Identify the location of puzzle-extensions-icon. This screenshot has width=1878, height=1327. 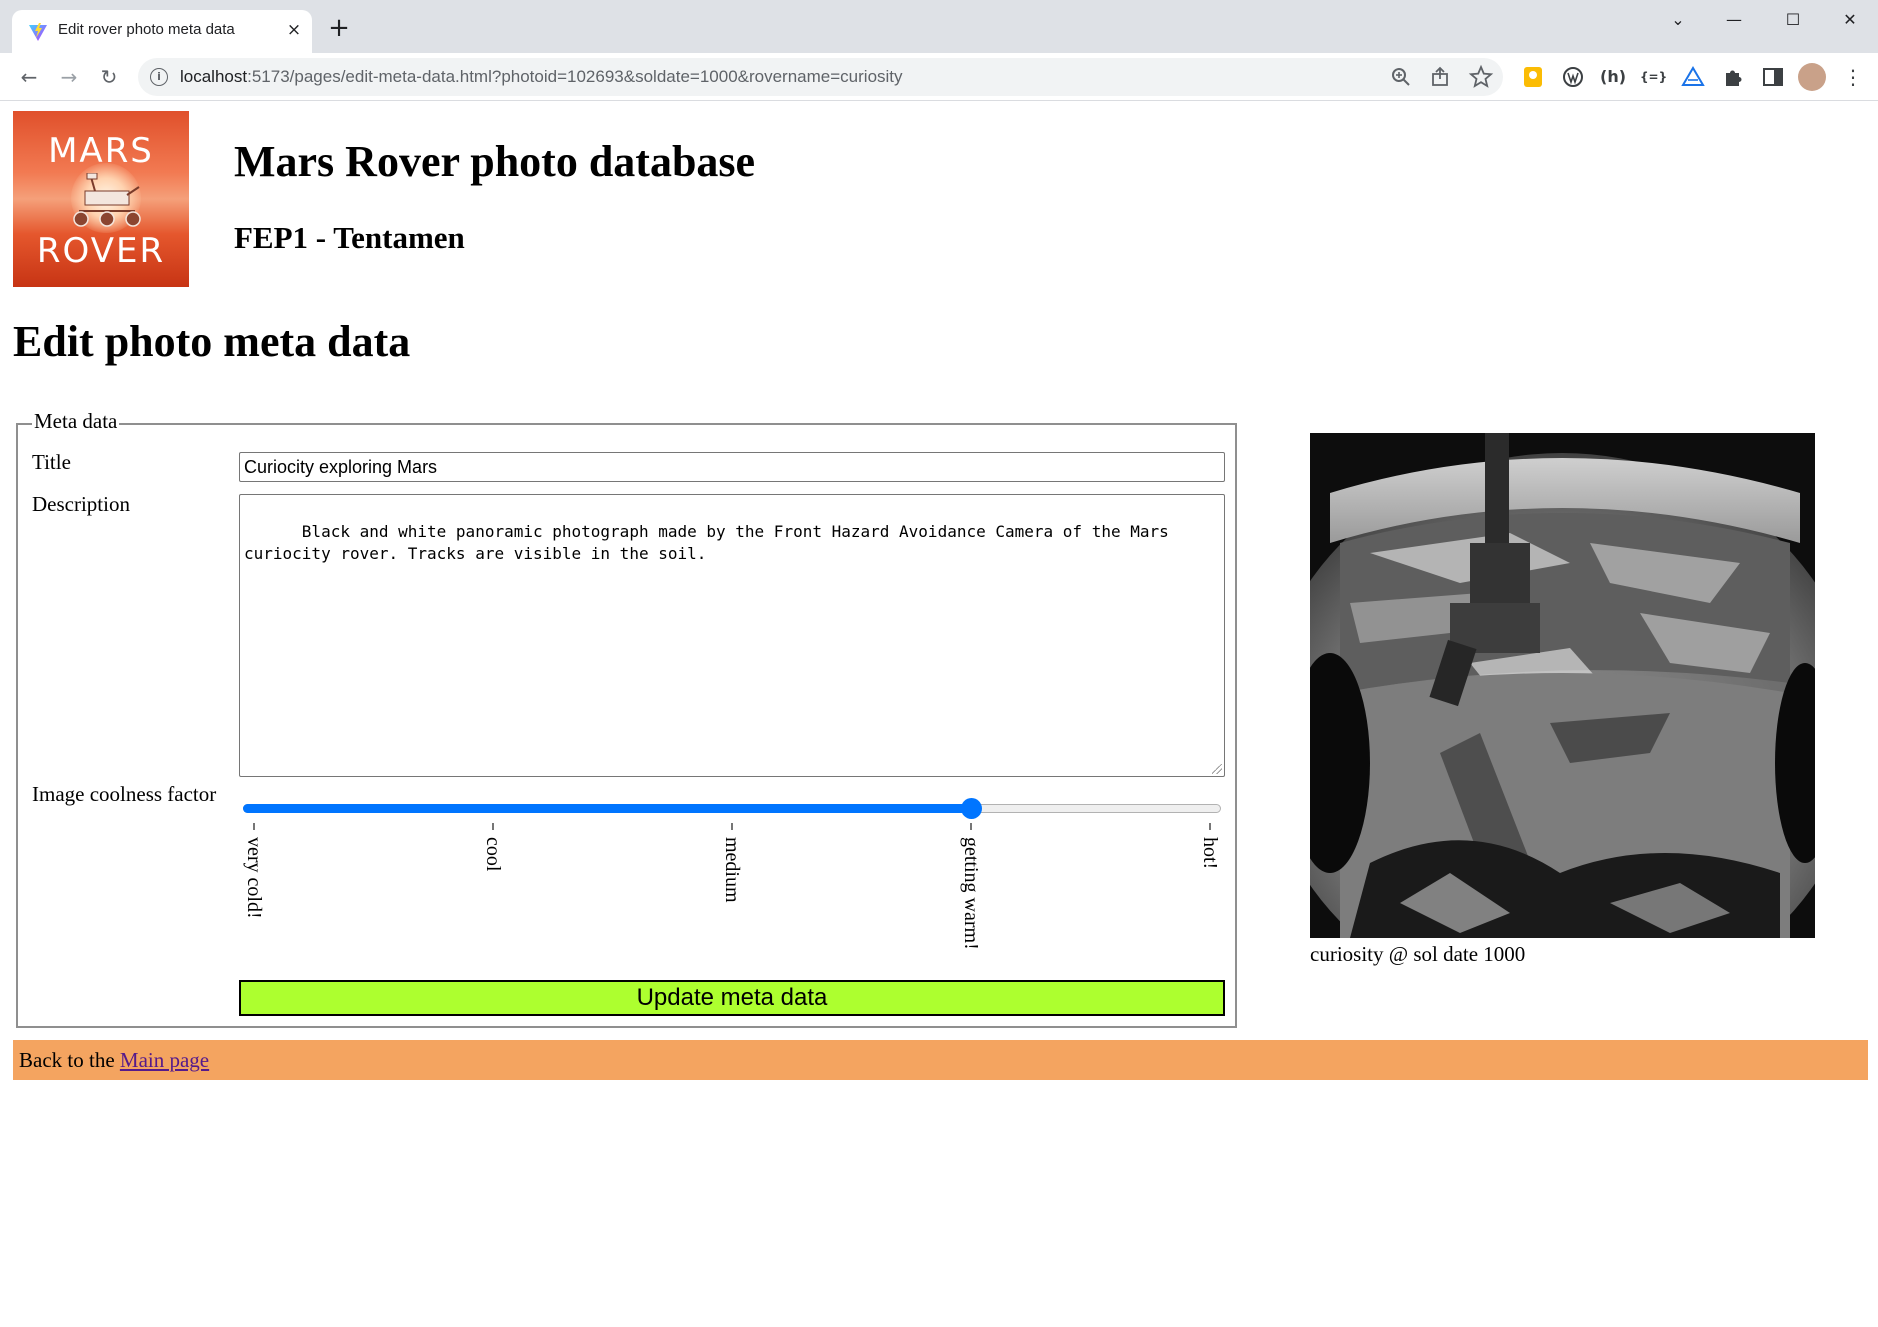
(1733, 77).